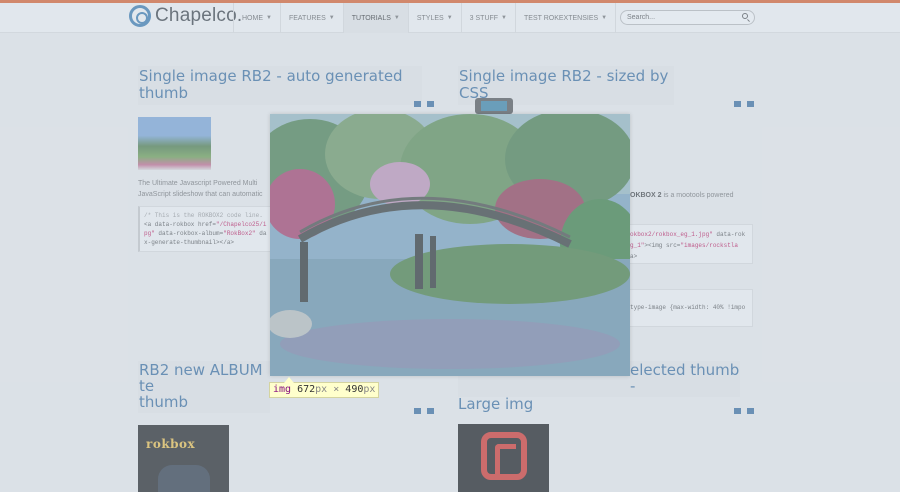 The width and height of the screenshot is (900, 492). What do you see at coordinates (239, 233) in the screenshot?
I see `code-string: "RokBox2"` at bounding box center [239, 233].